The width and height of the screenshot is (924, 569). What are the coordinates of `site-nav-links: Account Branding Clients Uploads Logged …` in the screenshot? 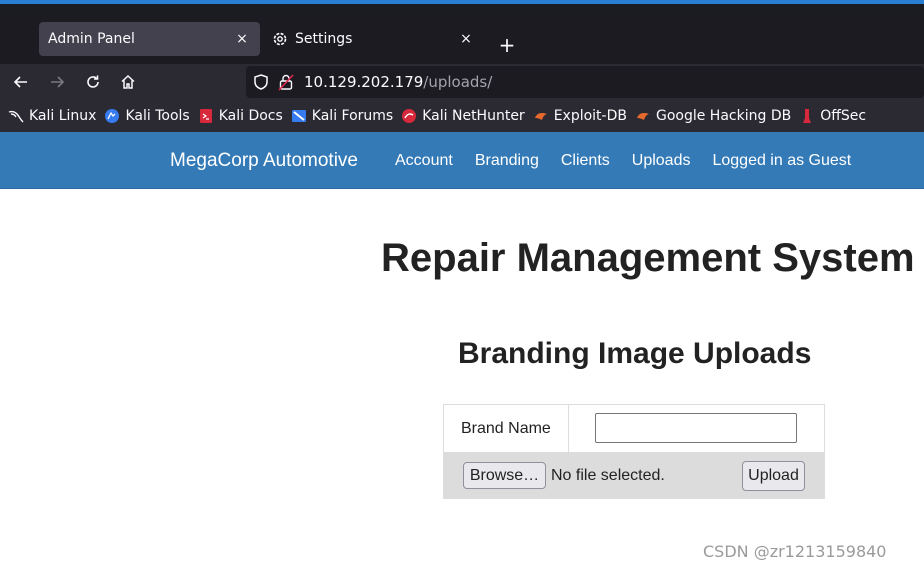 It's located at (634, 161).